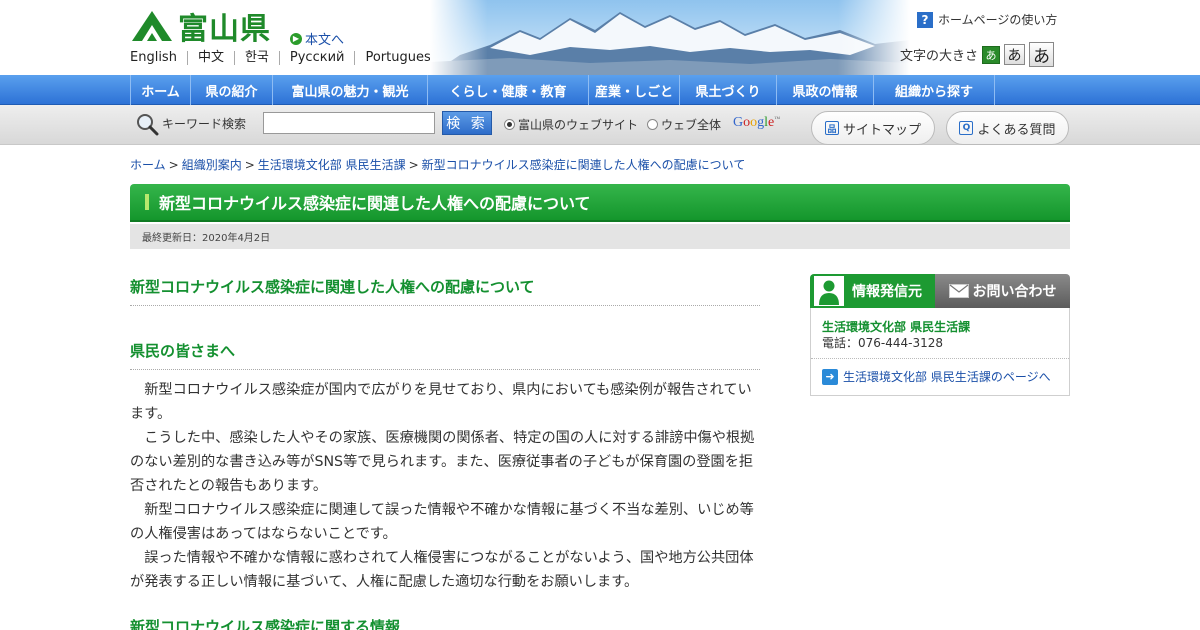 This screenshot has height=630, width=1200. What do you see at coordinates (325, 40) in the screenshot?
I see `skip-link-label: 本文へ` at bounding box center [325, 40].